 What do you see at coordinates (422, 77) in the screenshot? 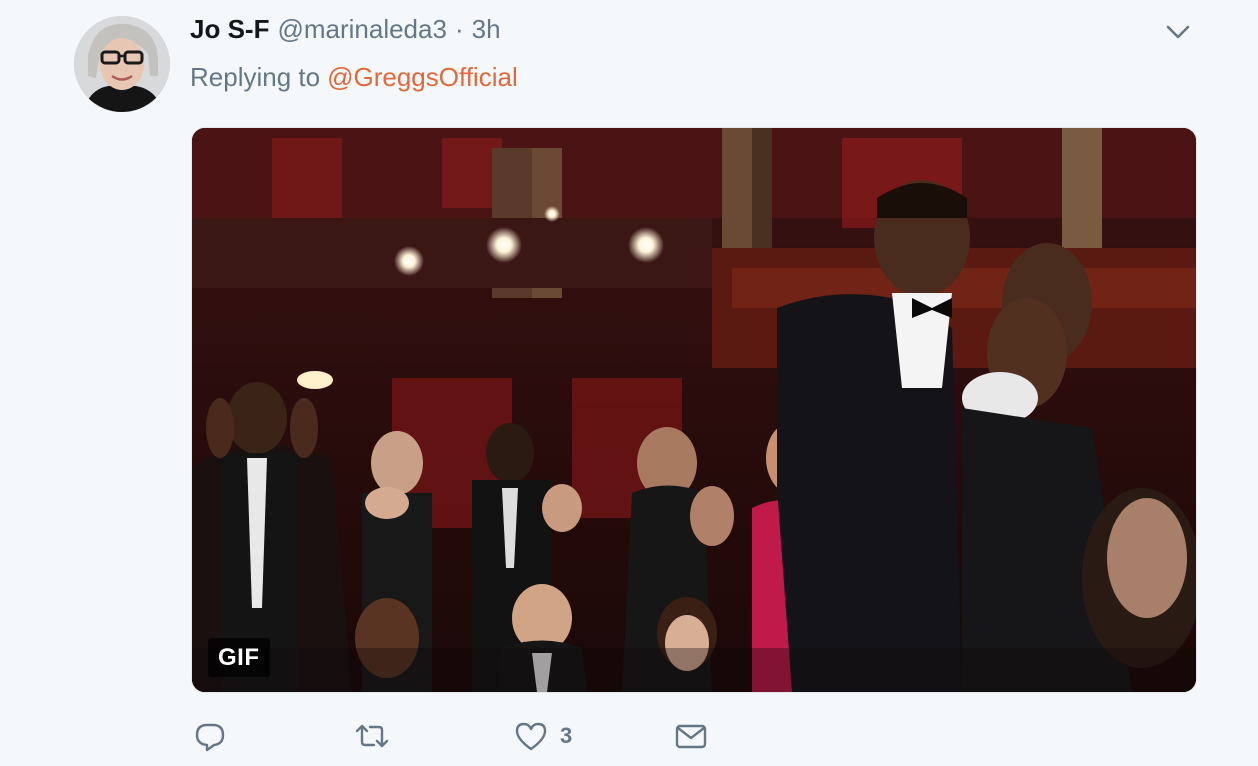
I see `mention-link: @GreggsOfficial` at bounding box center [422, 77].